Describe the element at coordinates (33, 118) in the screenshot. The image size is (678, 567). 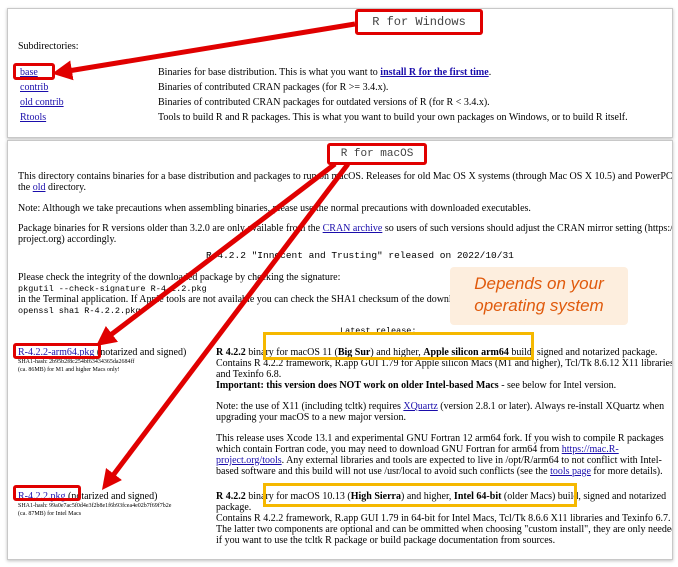
I see `rtools-link: Rtools` at that location.